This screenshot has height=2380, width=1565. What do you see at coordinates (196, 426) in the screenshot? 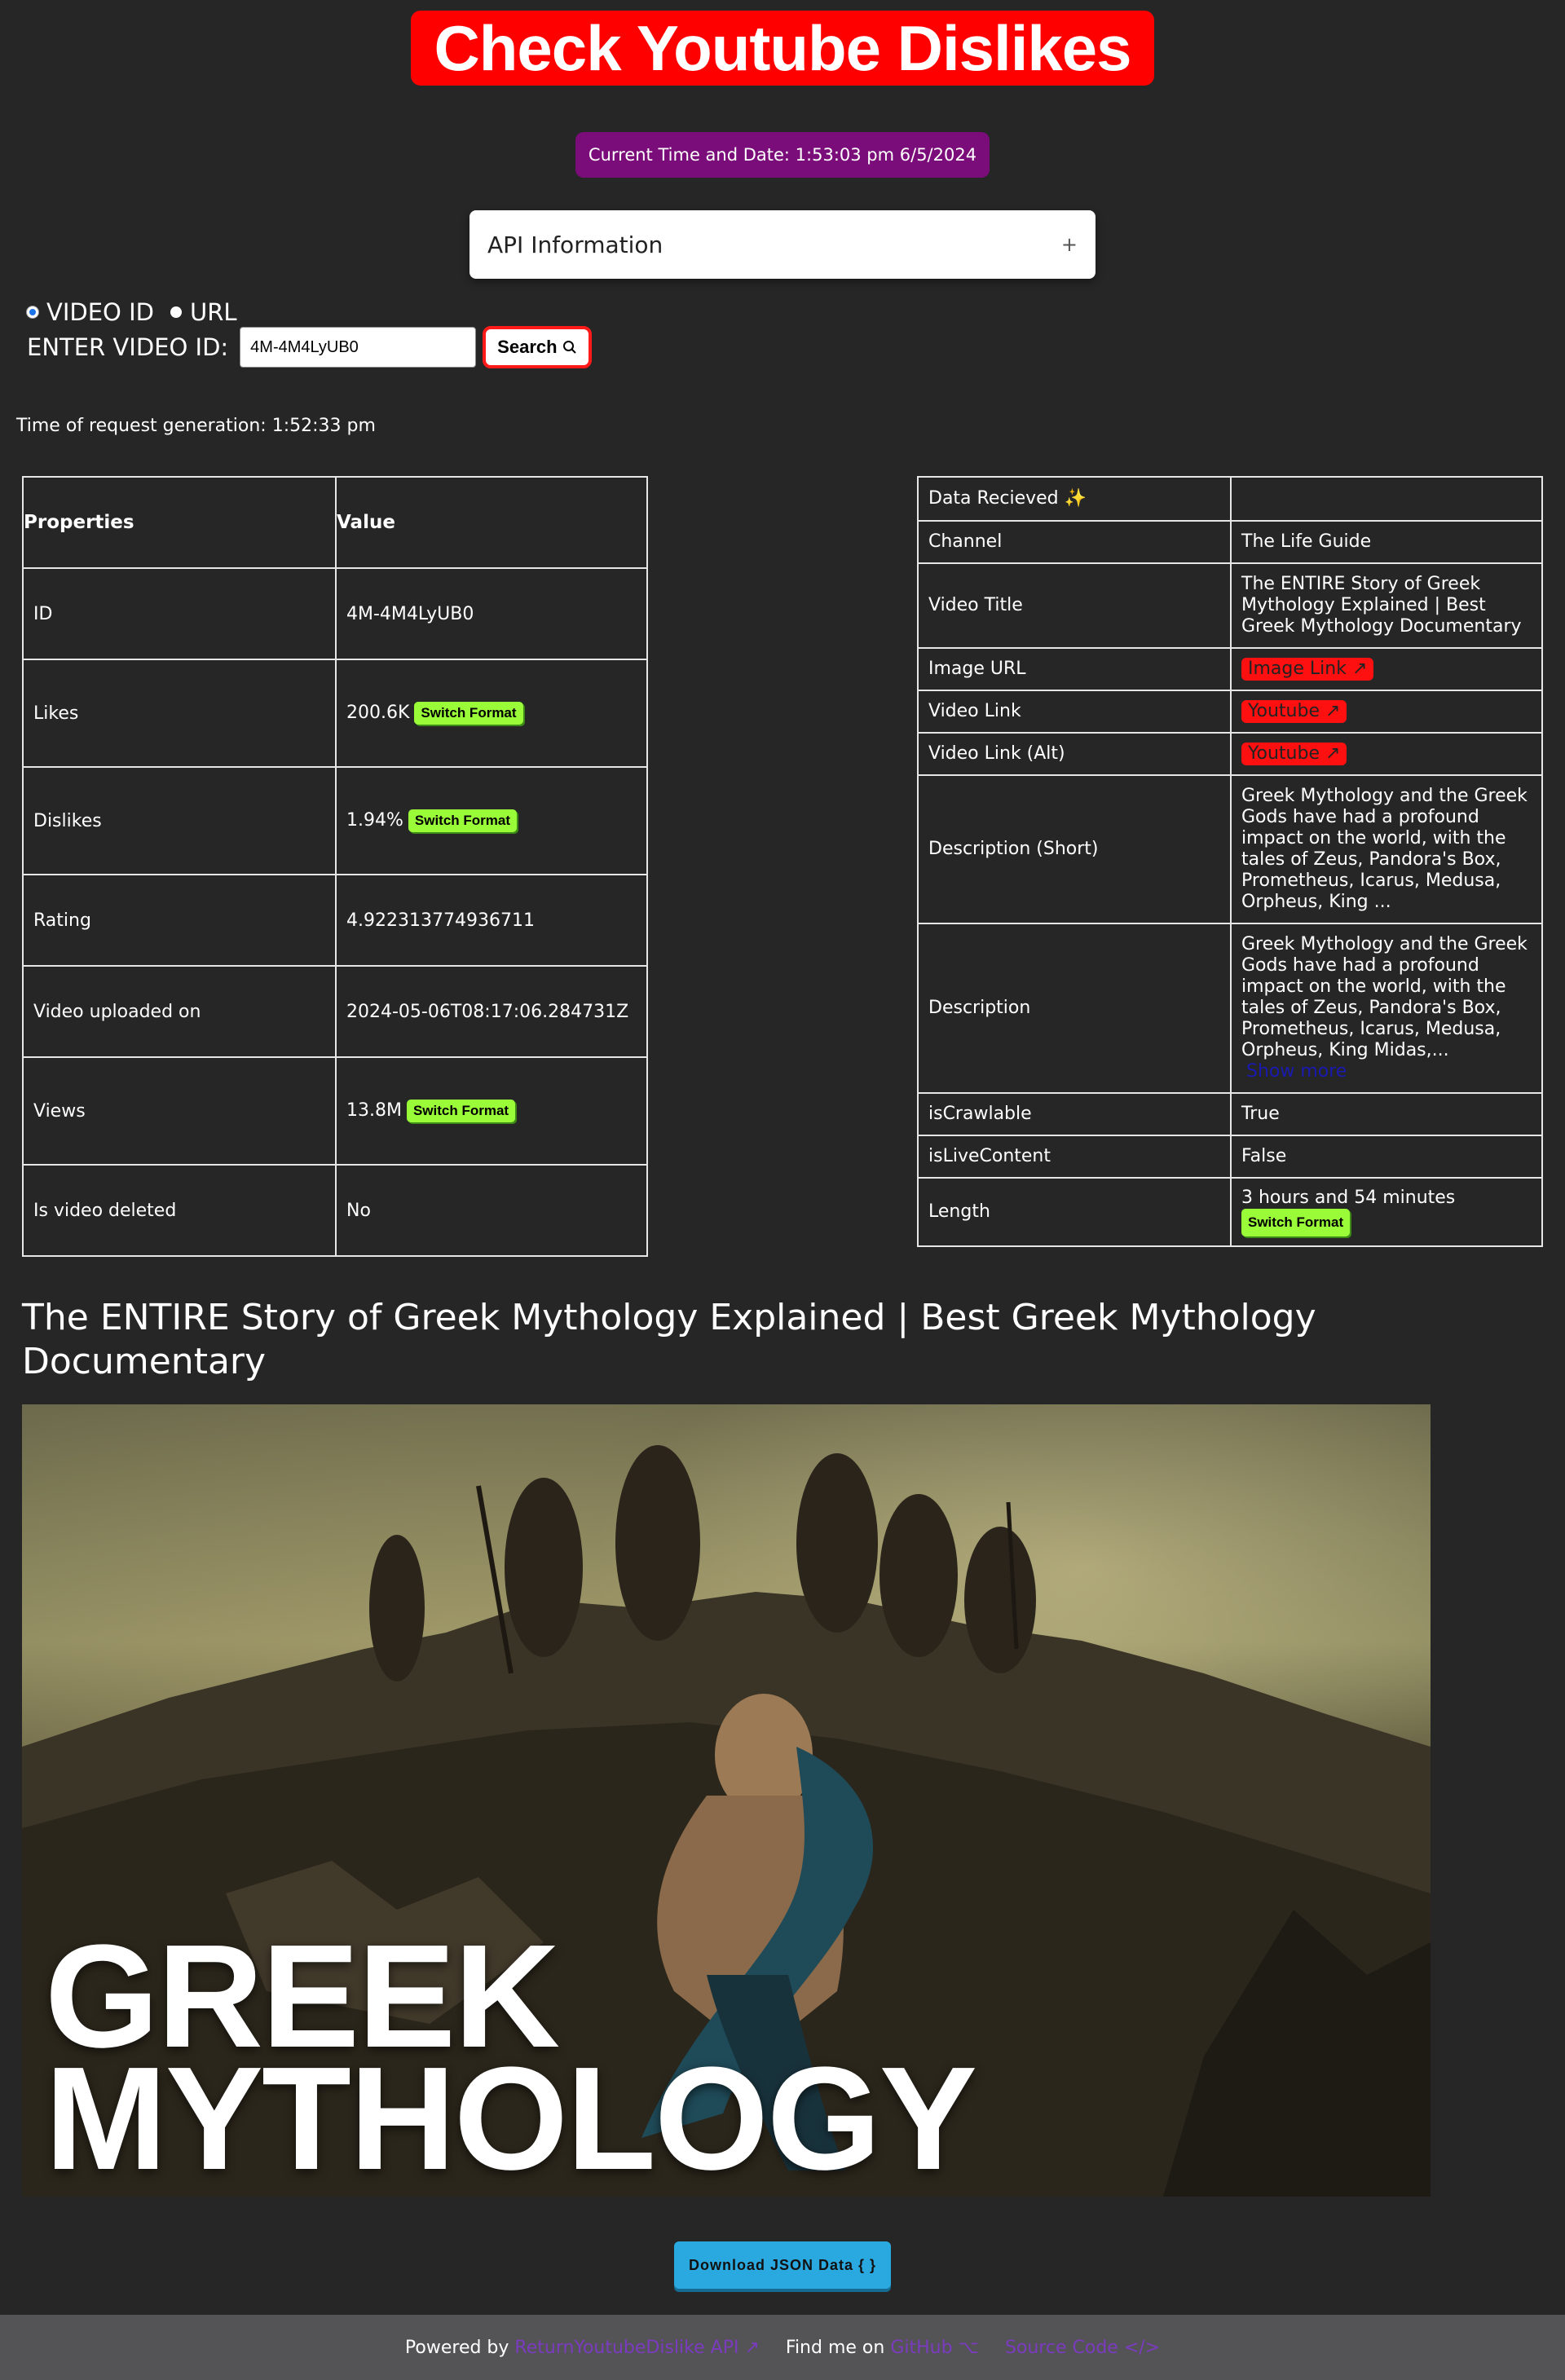
I see `request-time: Time of request generation: 1:52:33 pm` at bounding box center [196, 426].